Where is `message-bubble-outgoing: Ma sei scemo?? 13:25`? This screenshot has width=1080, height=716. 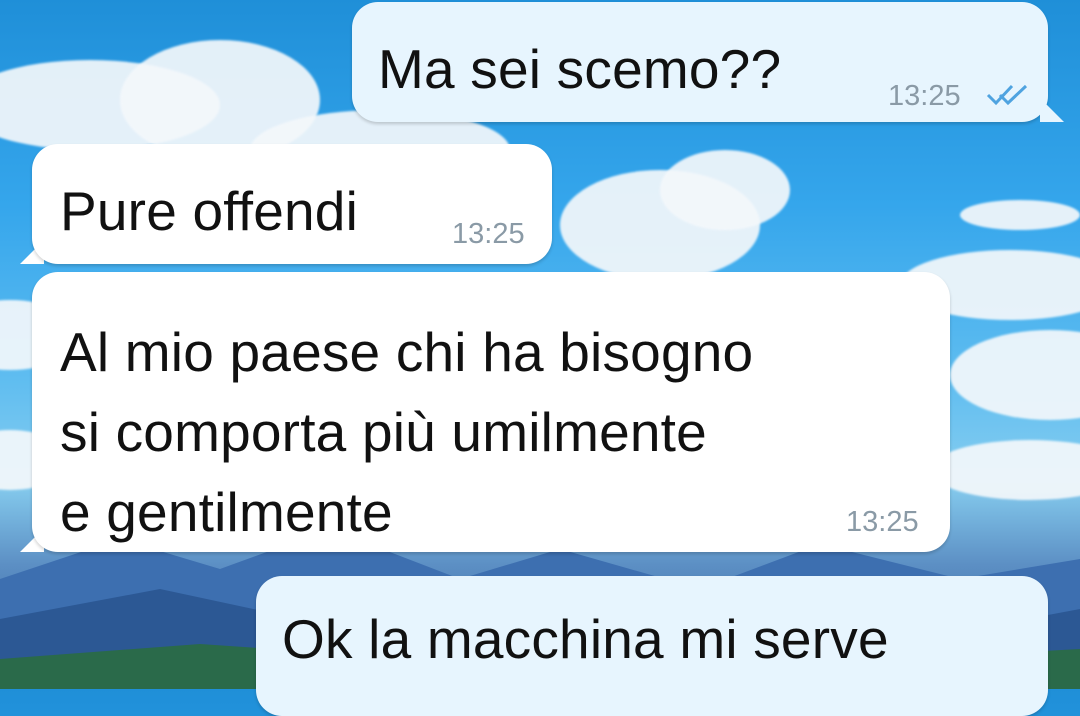 message-bubble-outgoing: Ma sei scemo?? 13:25 is located at coordinates (700, 62).